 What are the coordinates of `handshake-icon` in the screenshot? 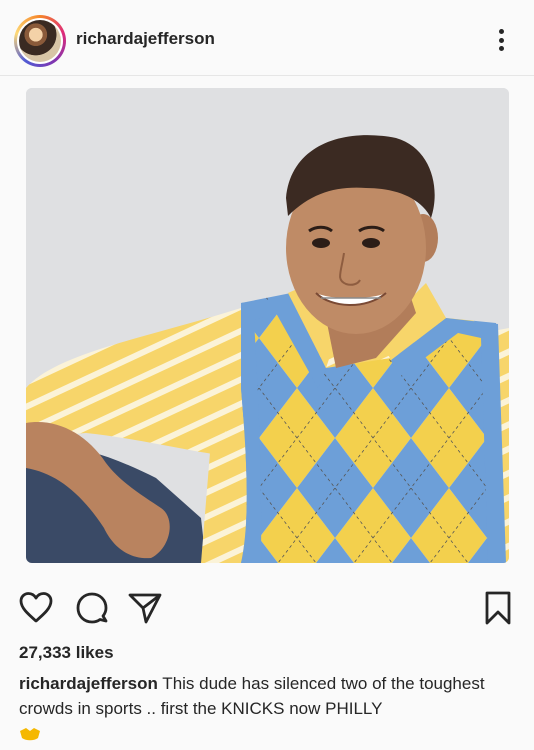 It's located at (30, 732).